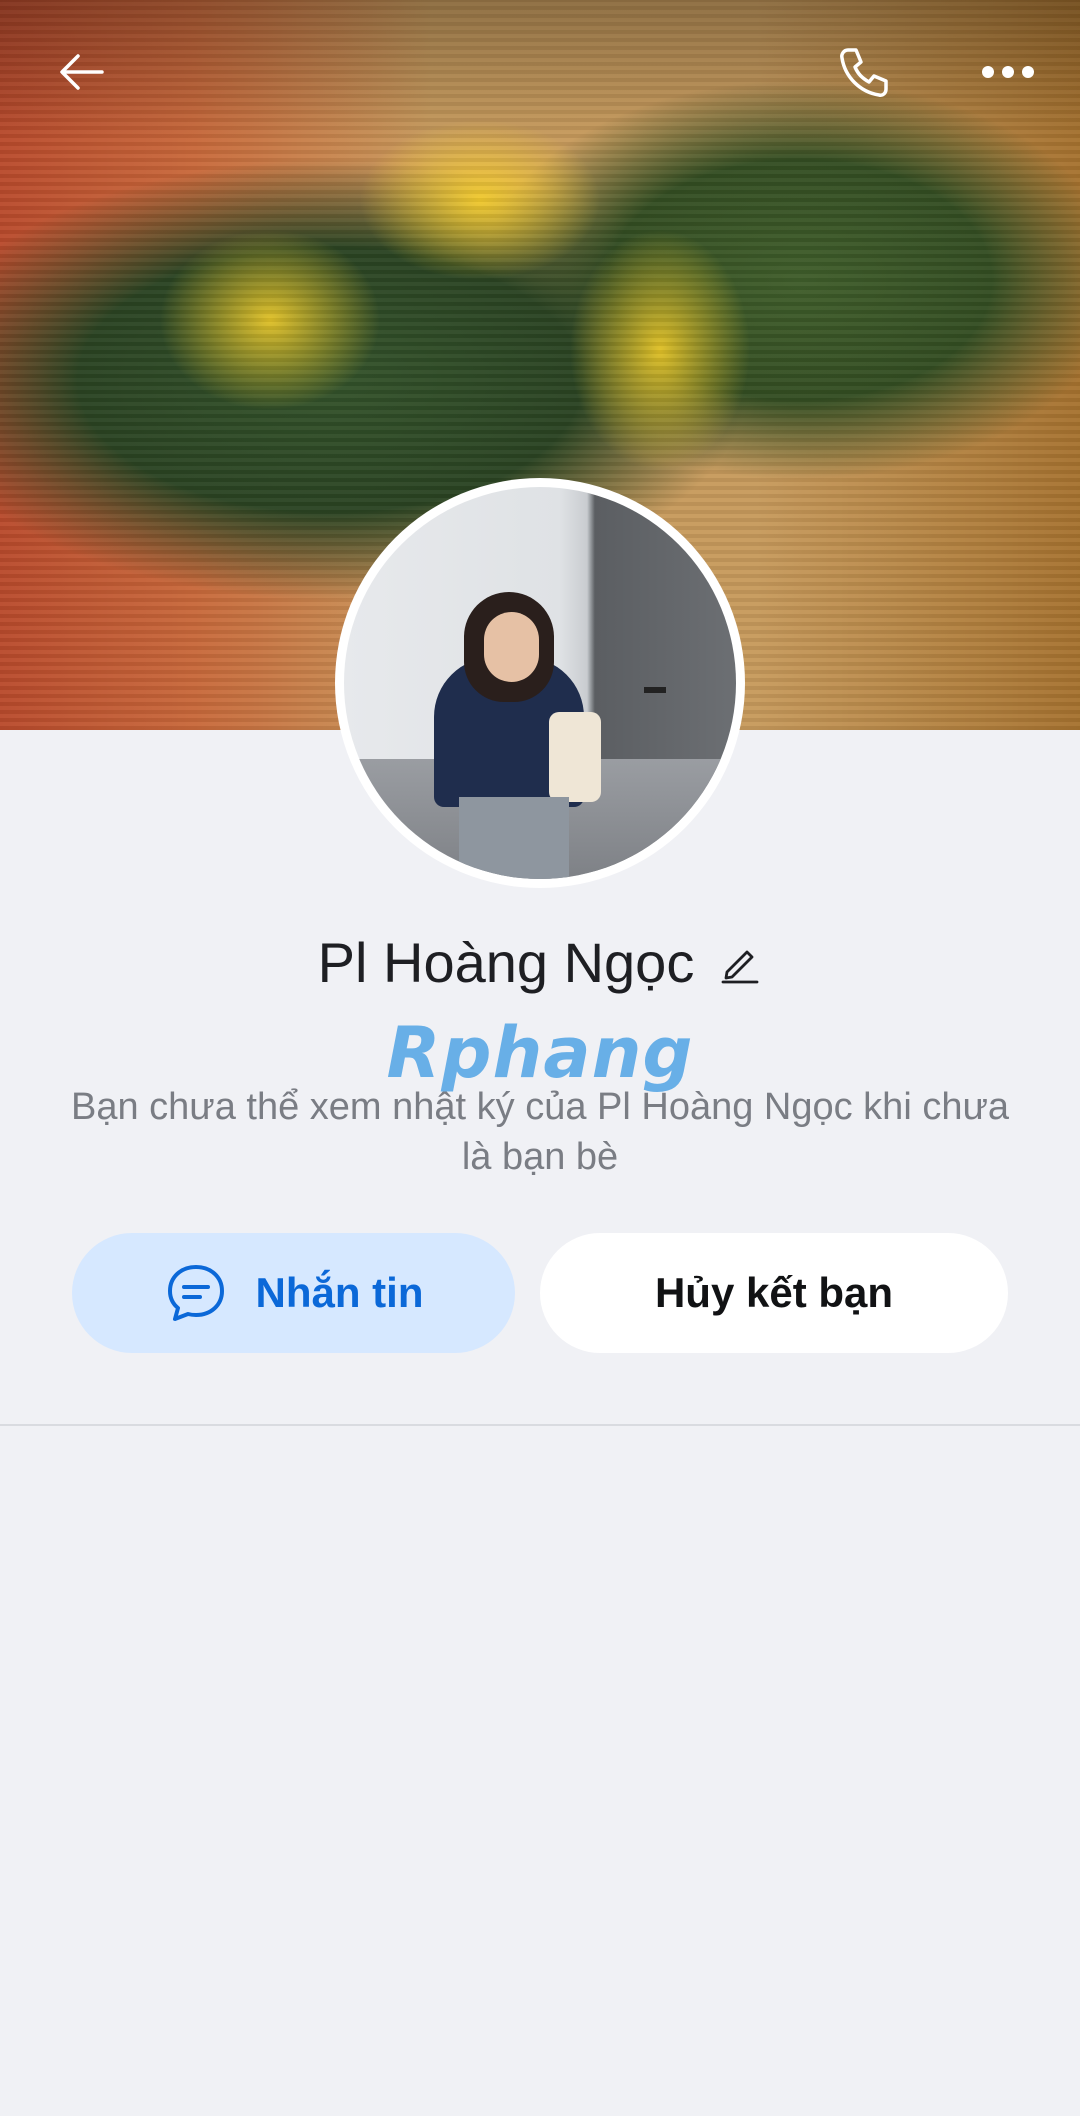  I want to click on more-options-button, so click(1008, 72).